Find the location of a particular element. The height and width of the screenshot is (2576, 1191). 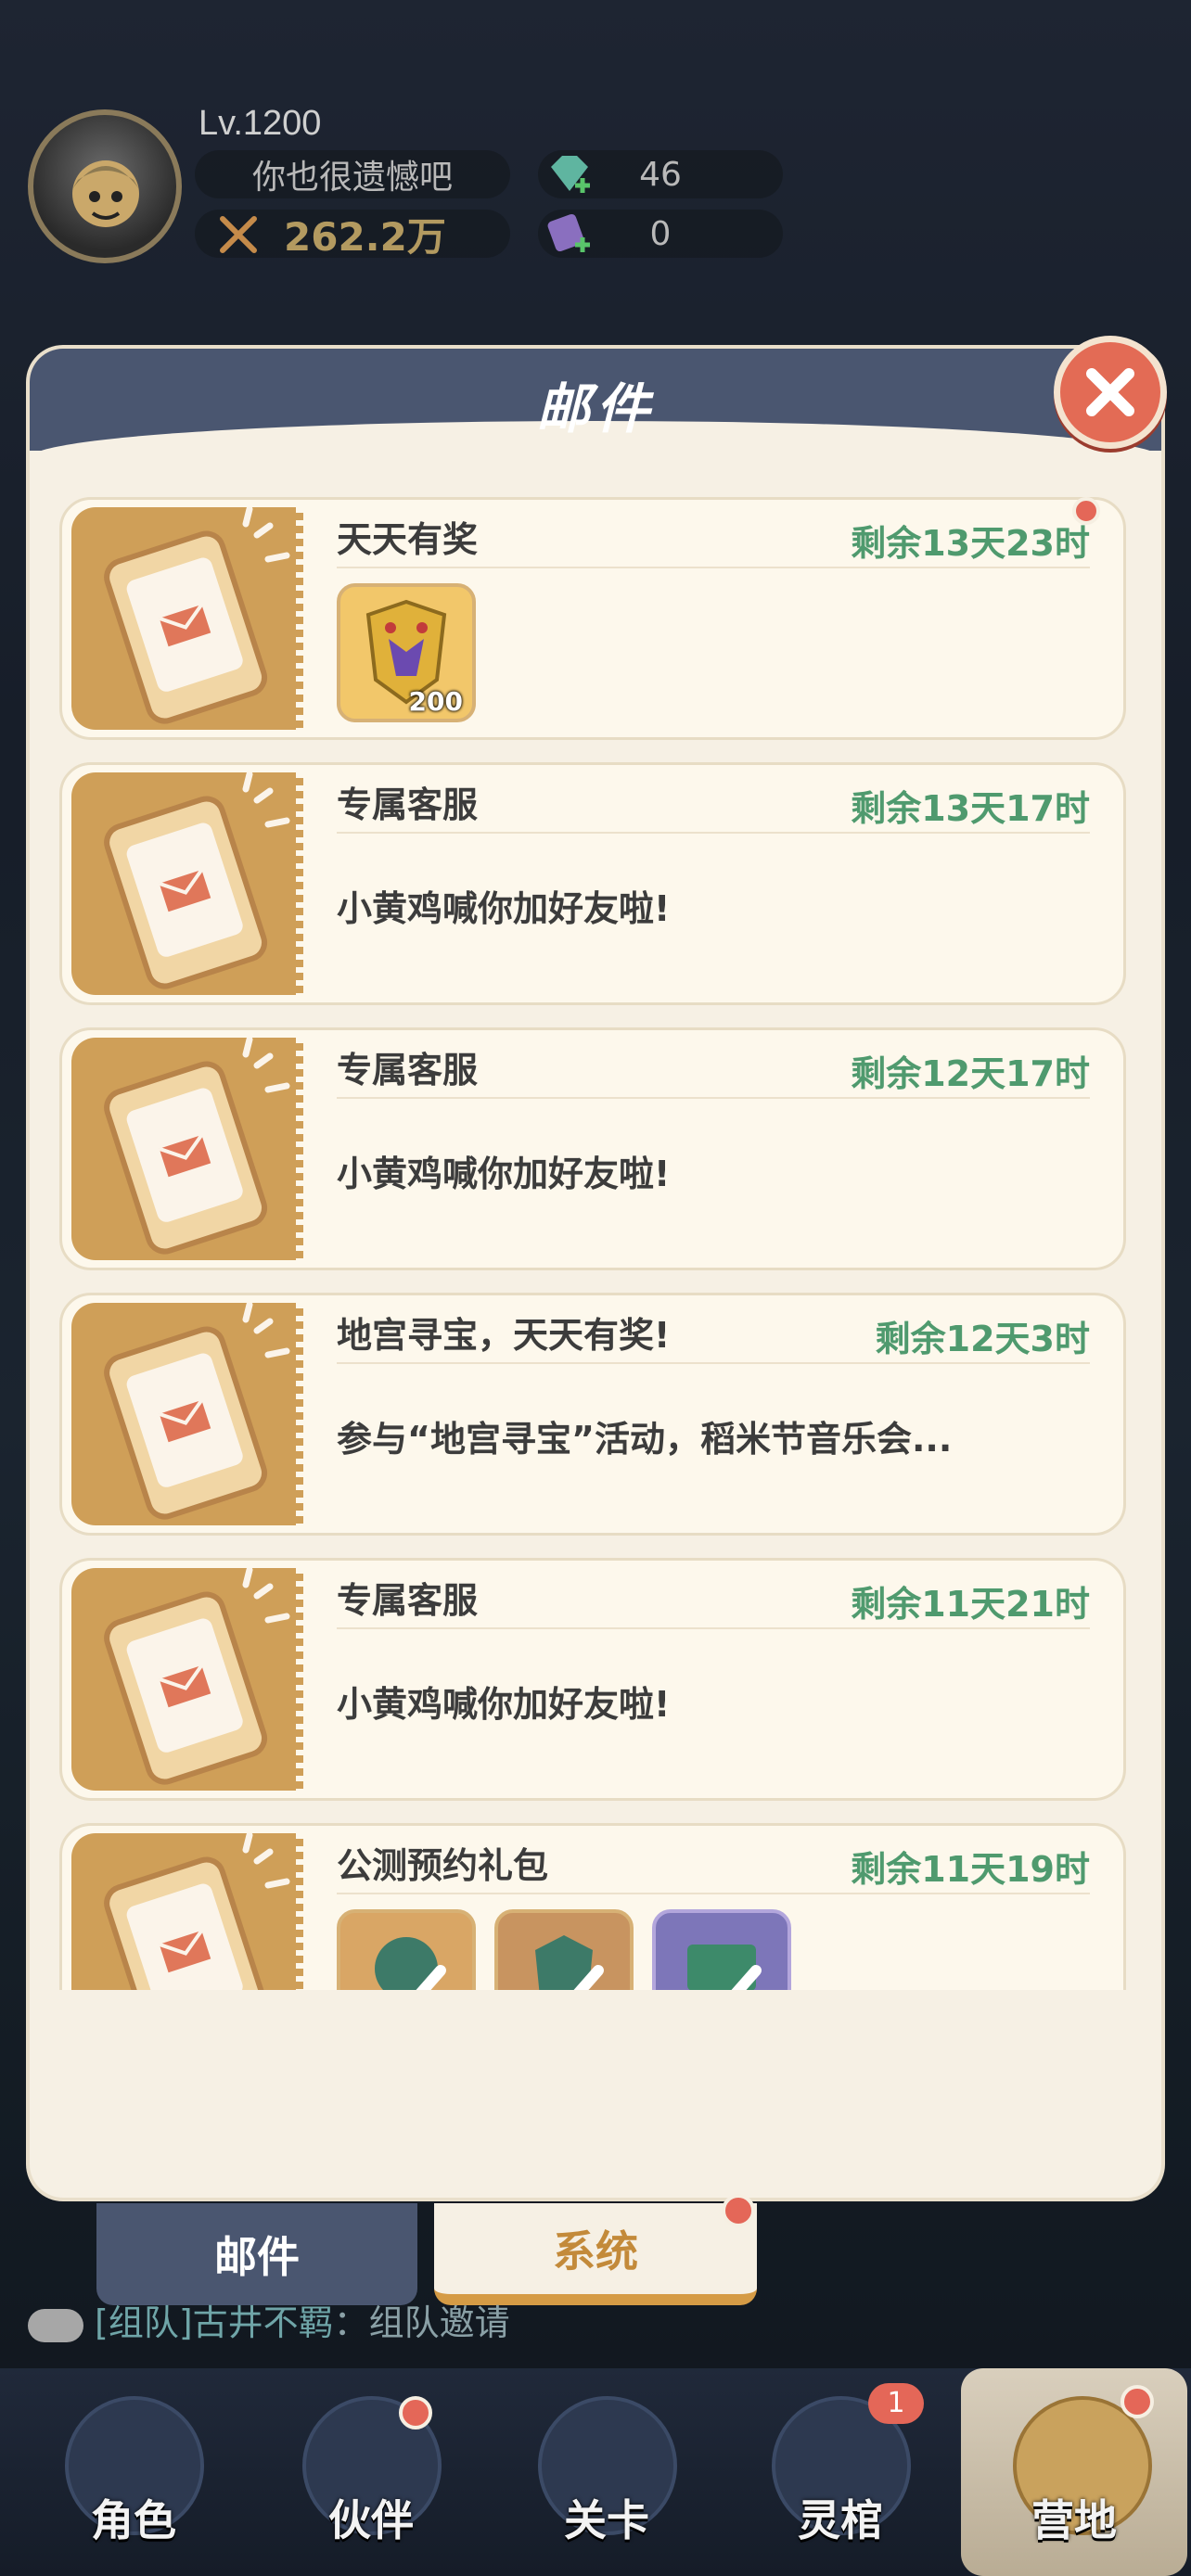

mail-item: 专属客服 剩余12天17时 小黄鸡喊你加好友啦! is located at coordinates (592, 1149).